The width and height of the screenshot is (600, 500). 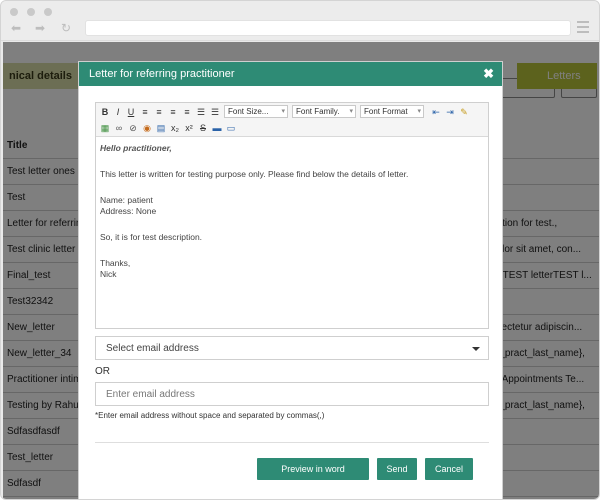 I want to click on source-code-icon: ▭, so click(x=231, y=128).